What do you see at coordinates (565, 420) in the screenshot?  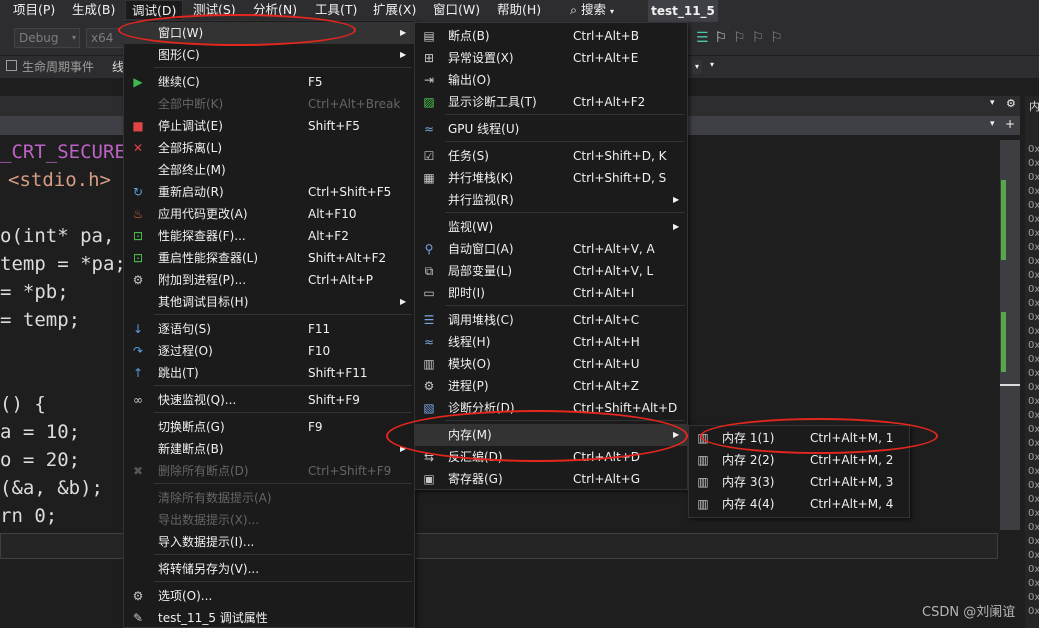 I see `menu-separator` at bounding box center [565, 420].